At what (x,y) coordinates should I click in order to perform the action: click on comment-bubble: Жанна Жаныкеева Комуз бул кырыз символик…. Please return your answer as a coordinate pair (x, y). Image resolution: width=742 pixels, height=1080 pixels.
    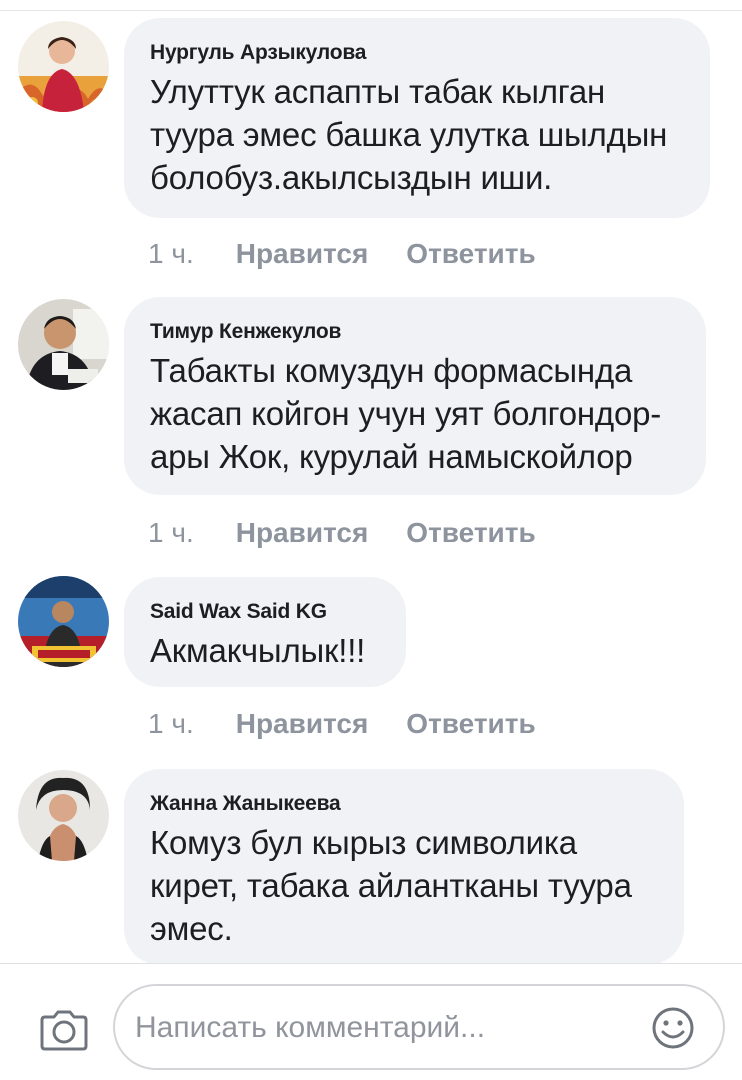
    Looking at the image, I should click on (404, 867).